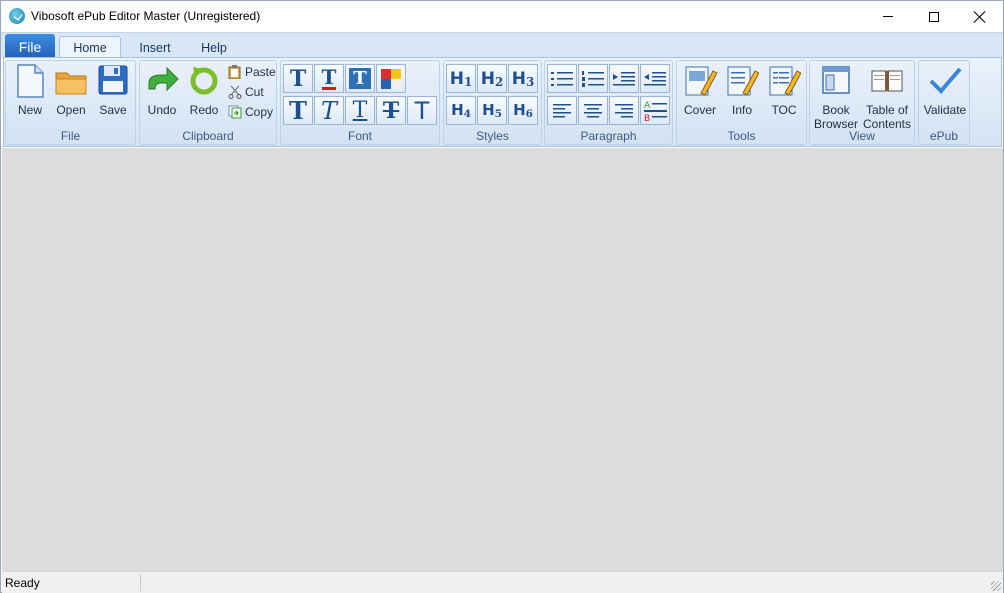 This screenshot has height=593, width=1004. Describe the element at coordinates (90, 47) in the screenshot. I see `tab-home: Home` at that location.